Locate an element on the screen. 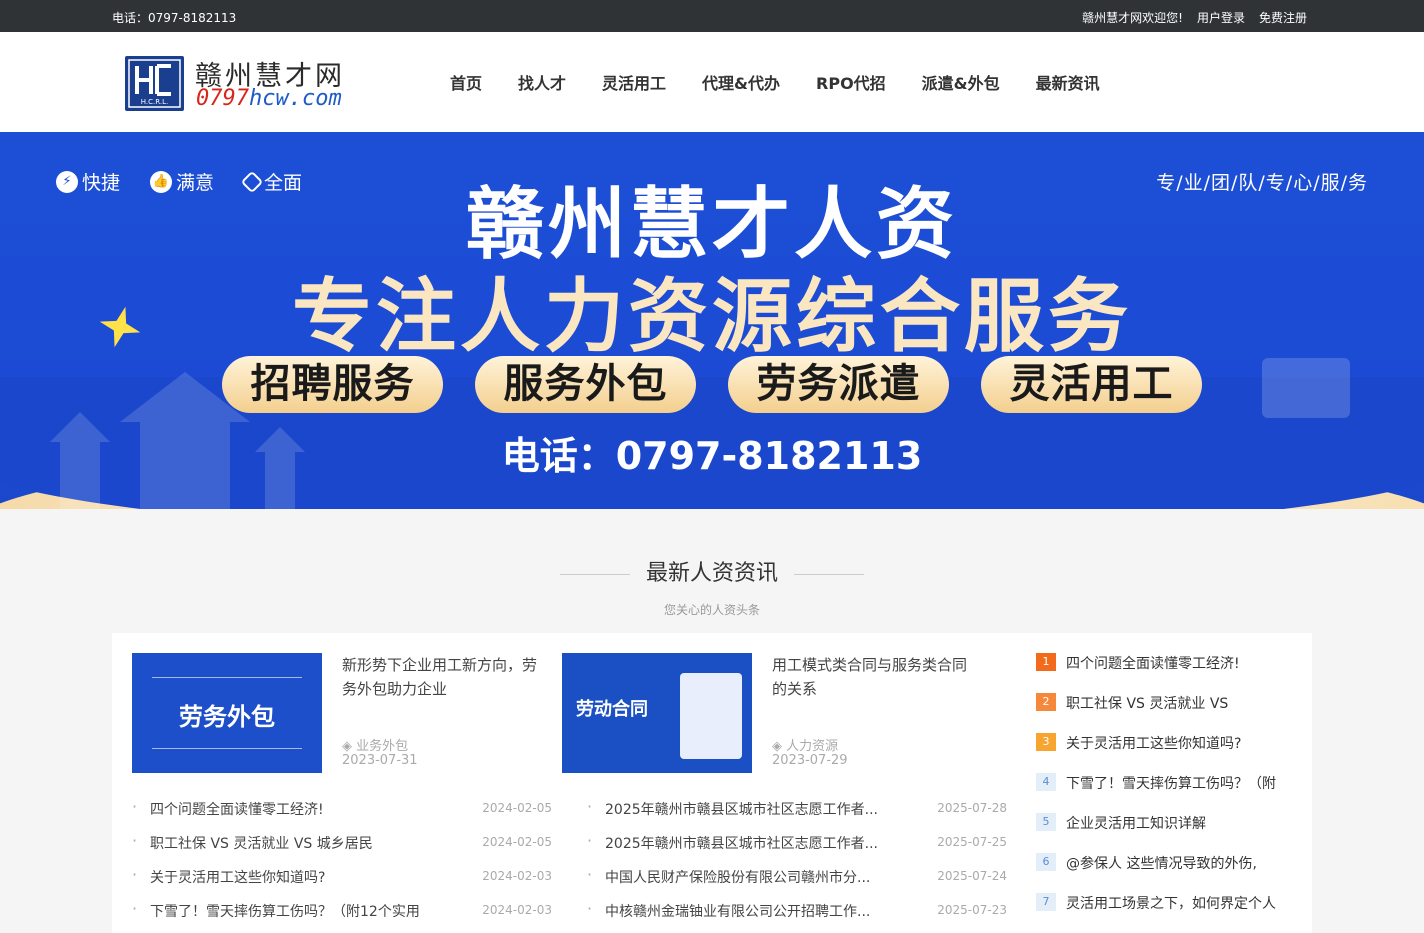 The image size is (1424, 933). featured-thumb-label: 劳务外包 is located at coordinates (227, 717).